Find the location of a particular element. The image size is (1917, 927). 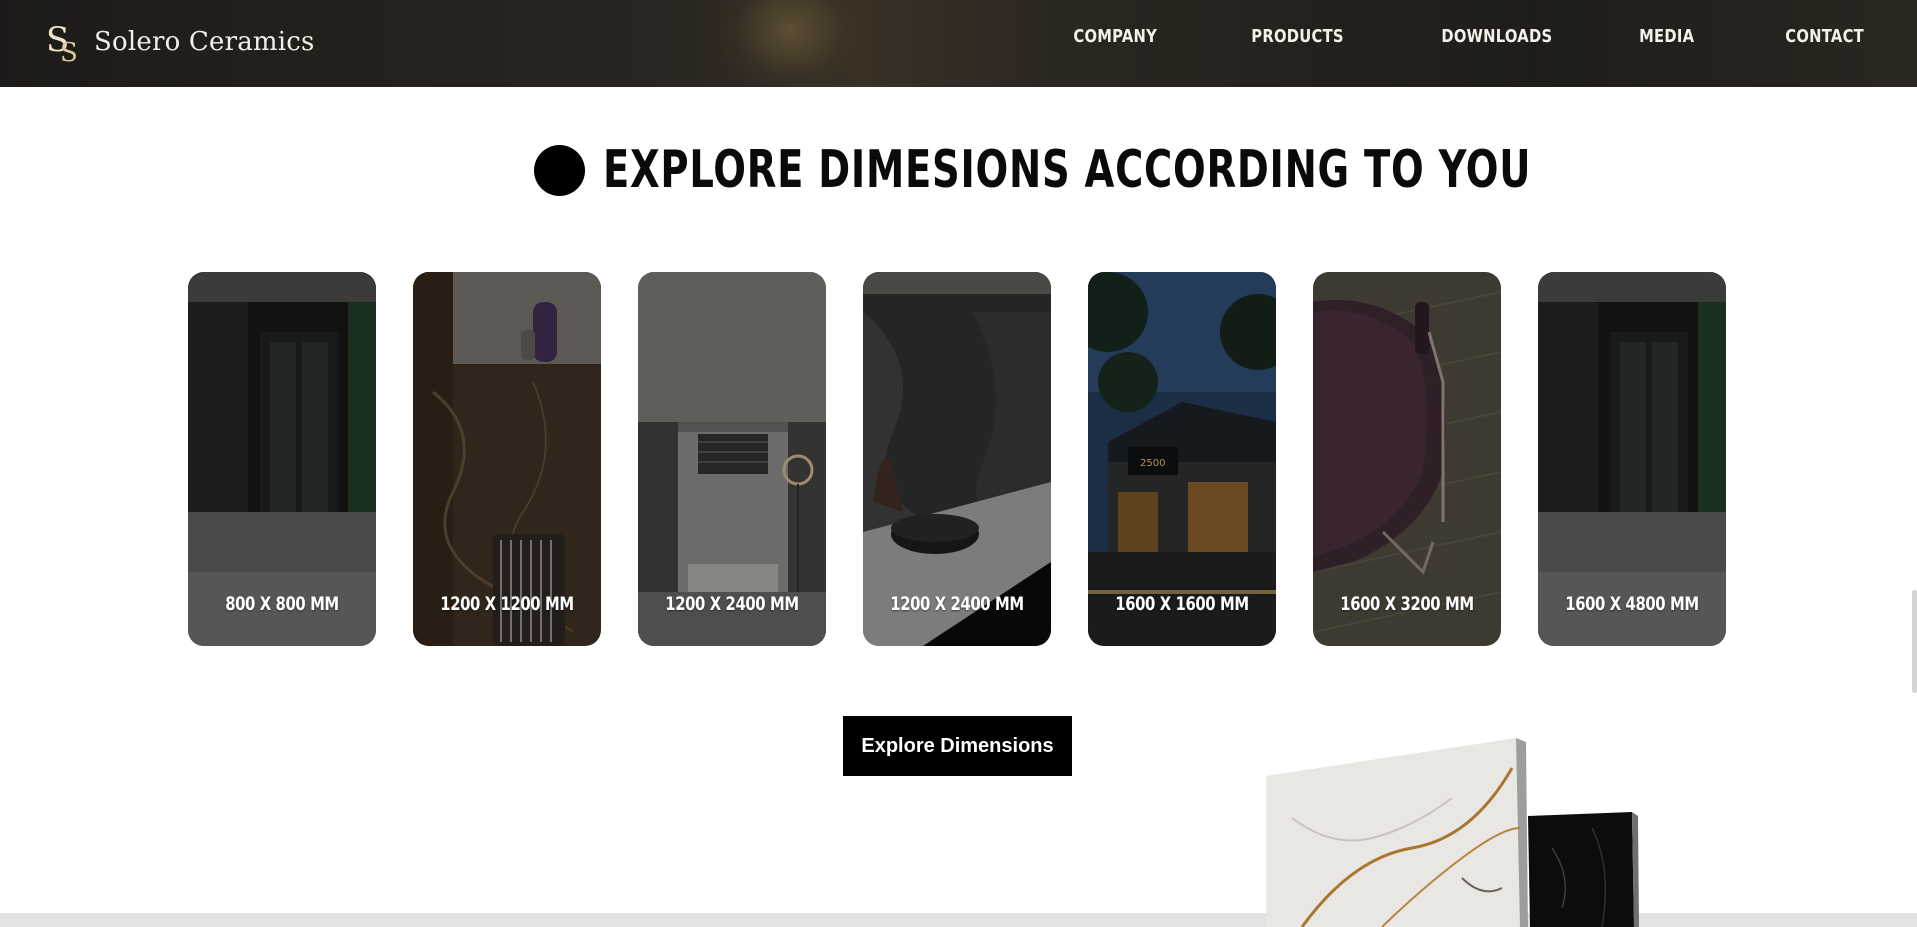

marble-tiles-image is located at coordinates (1452, 832).